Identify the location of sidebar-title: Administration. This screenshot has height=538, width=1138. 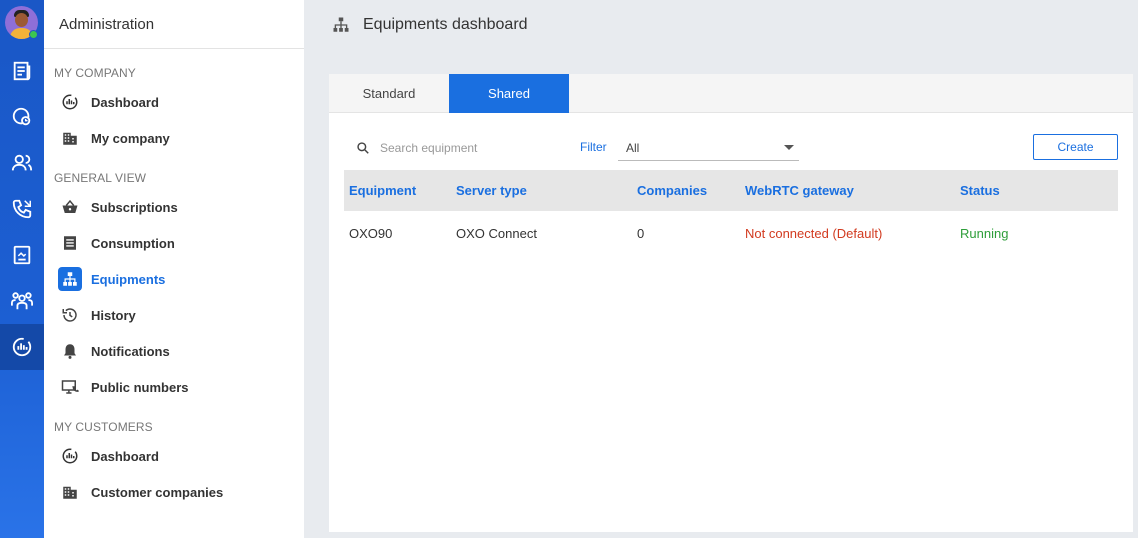
(174, 24).